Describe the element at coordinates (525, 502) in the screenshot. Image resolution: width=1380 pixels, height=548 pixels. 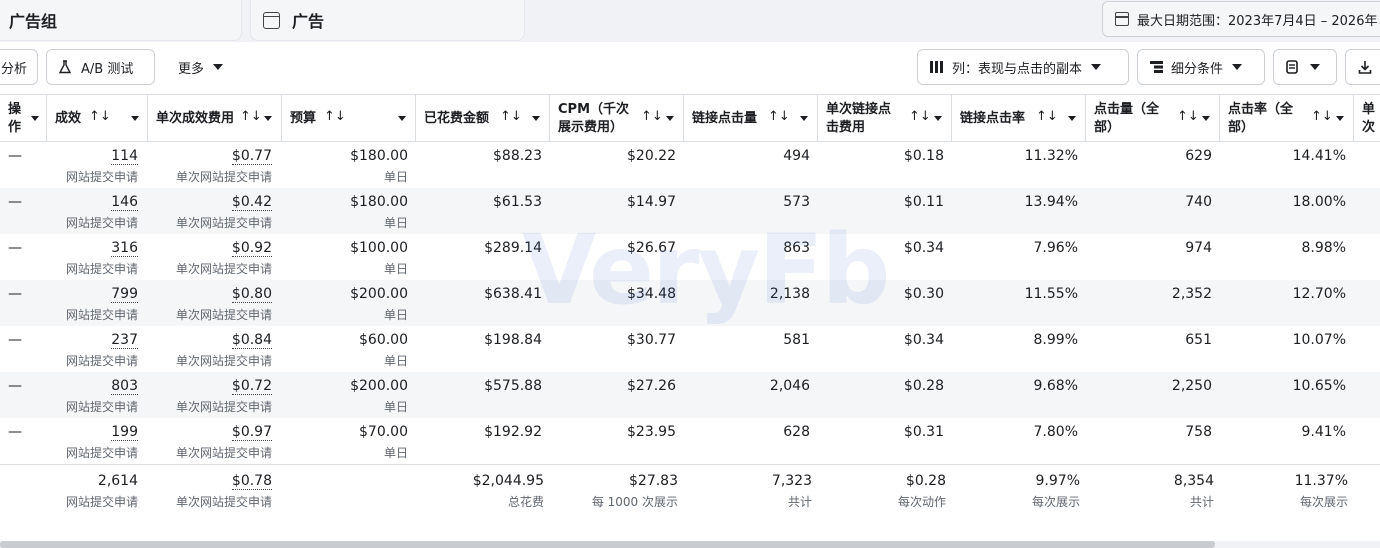
I see `total-spent-sub: 总花费` at that location.